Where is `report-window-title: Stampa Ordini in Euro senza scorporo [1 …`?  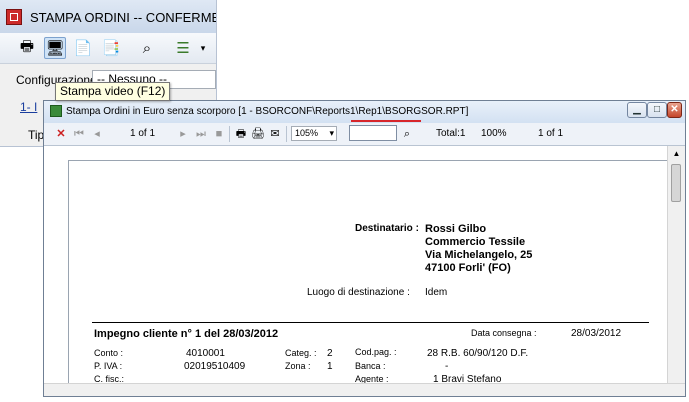 report-window-title: Stampa Ordini in Euro senza scorporo [1 … is located at coordinates (267, 111).